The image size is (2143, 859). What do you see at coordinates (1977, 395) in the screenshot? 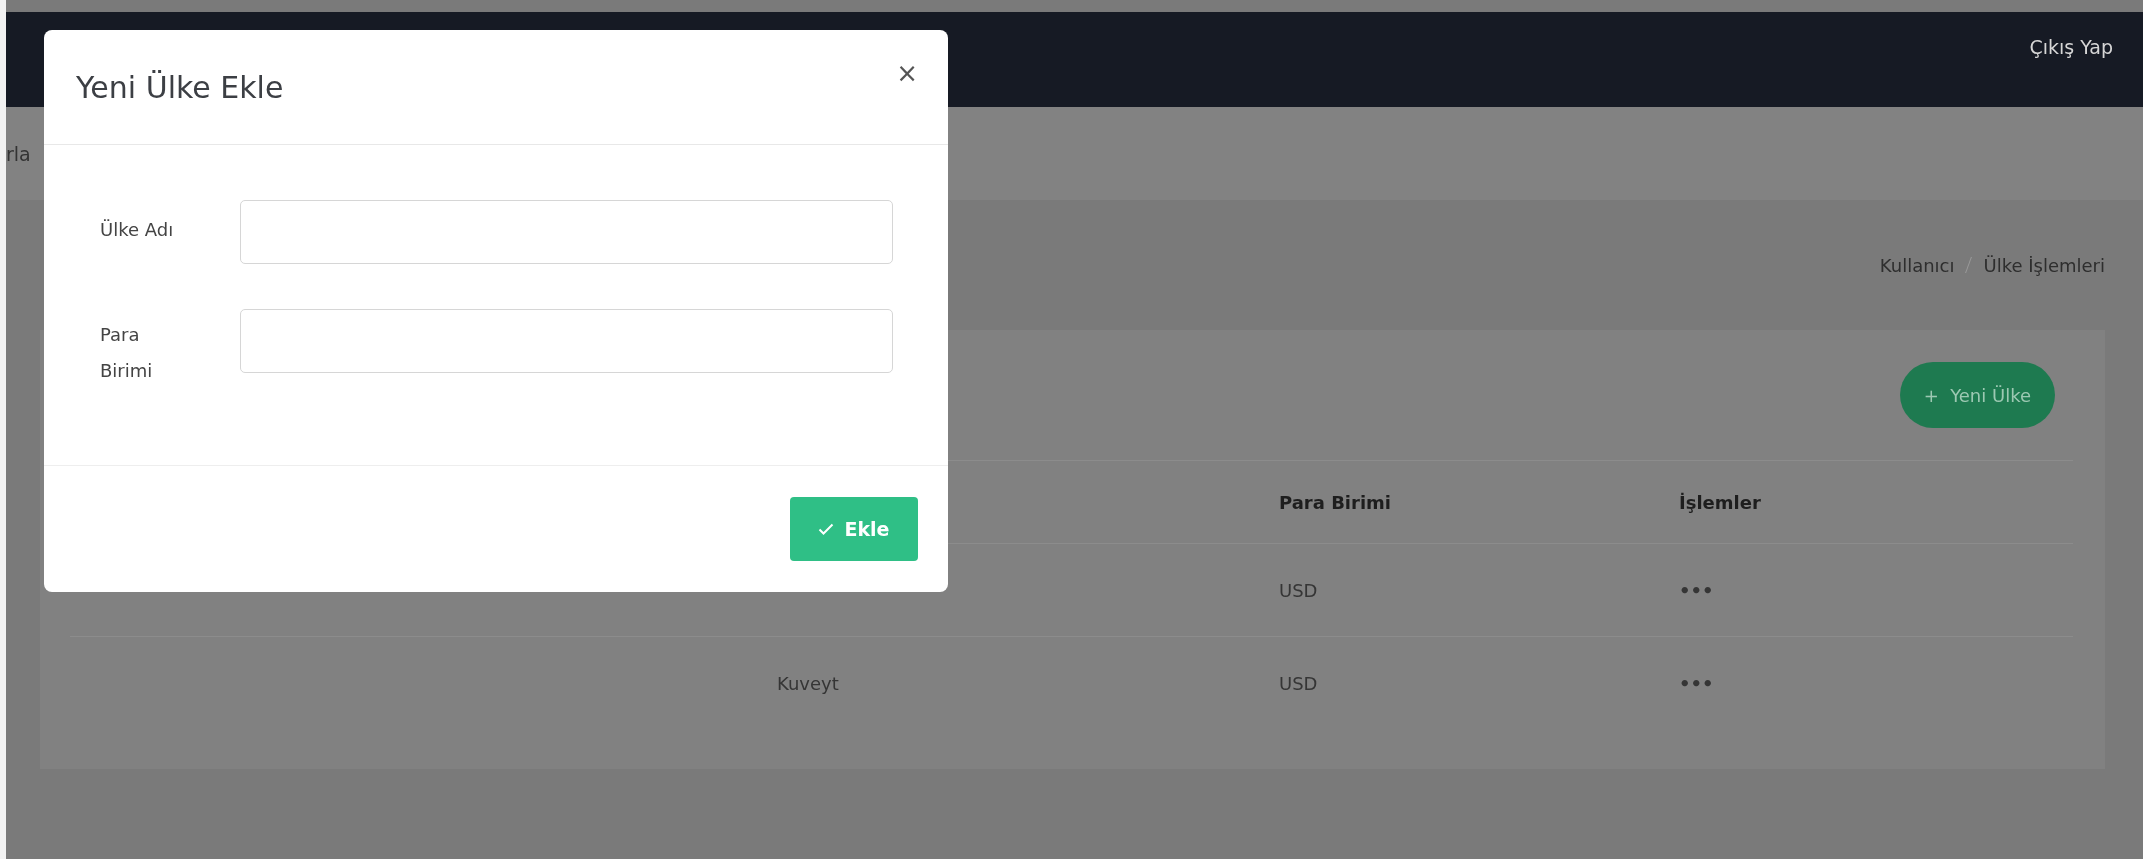
I see `new-country-button: + Yeni Ülke` at bounding box center [1977, 395].